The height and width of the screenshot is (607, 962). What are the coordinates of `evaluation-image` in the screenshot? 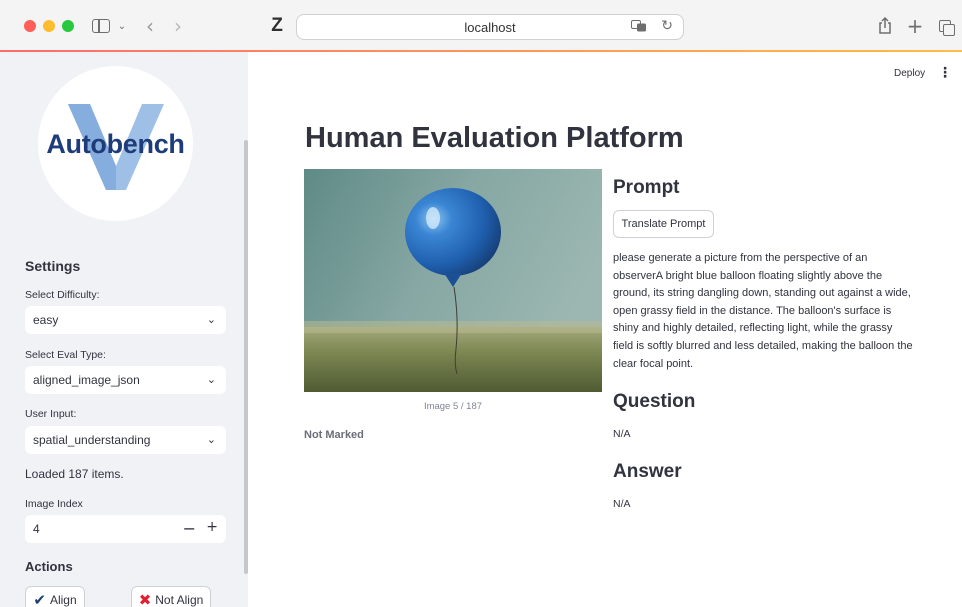 It's located at (453, 280).